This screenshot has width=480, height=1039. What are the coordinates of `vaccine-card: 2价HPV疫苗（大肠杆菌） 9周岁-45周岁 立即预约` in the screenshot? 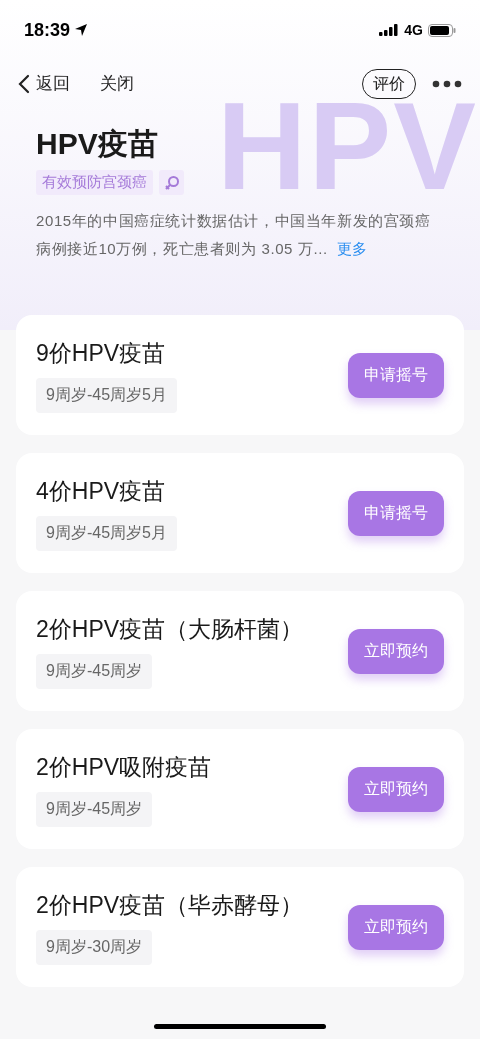 It's located at (240, 651).